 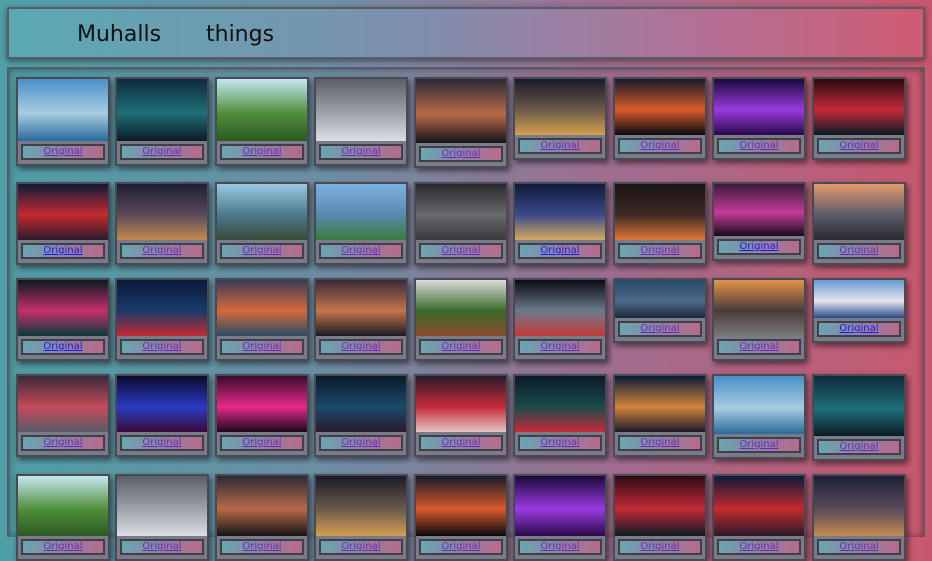 I want to click on harbor-night-photo, so click(x=560, y=212).